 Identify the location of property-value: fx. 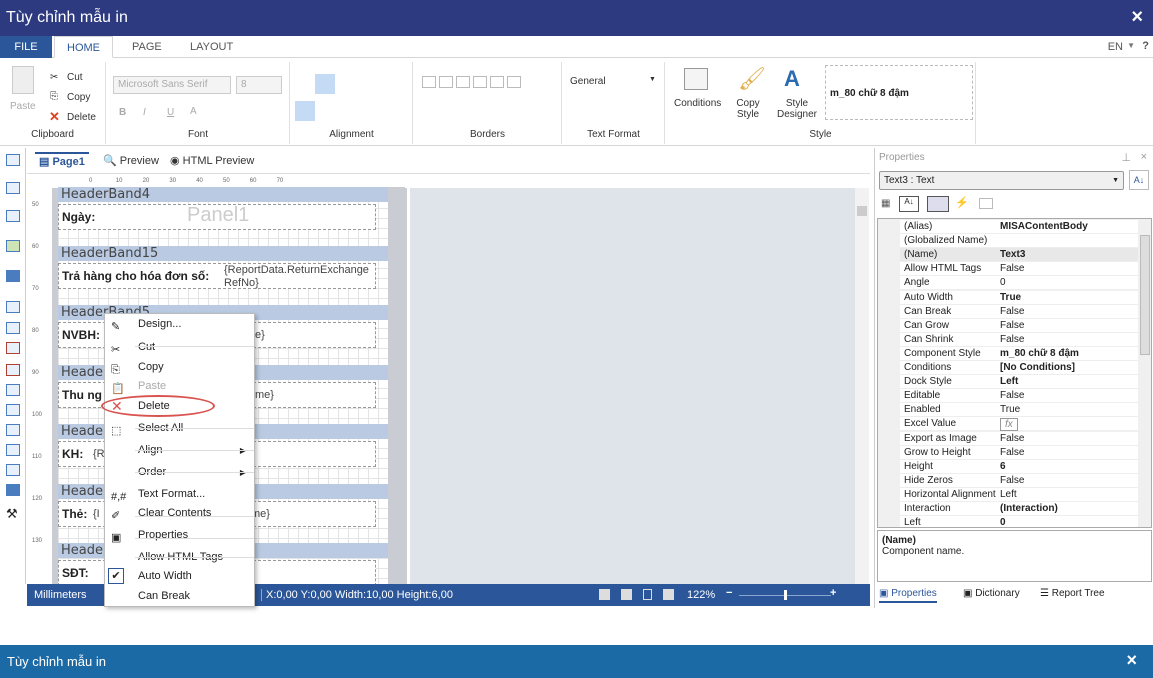
(1009, 425).